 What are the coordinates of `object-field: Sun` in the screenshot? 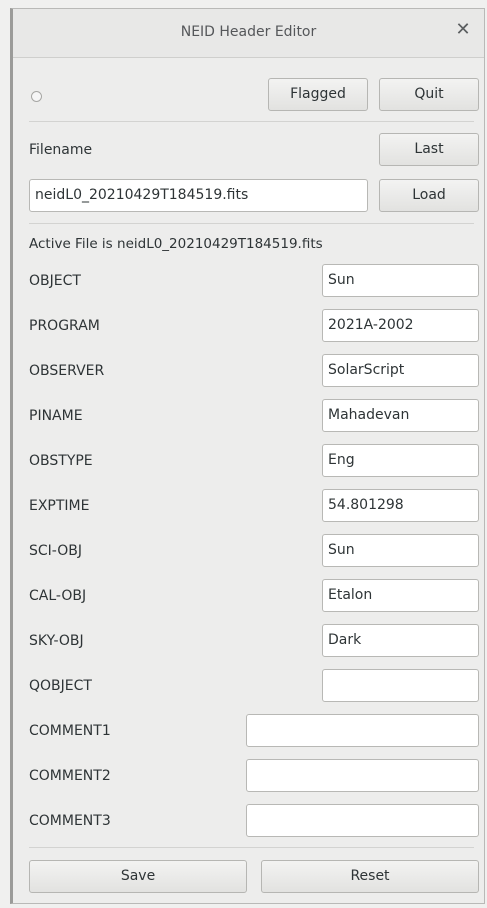 It's located at (400, 280).